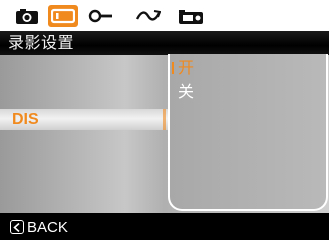 Image resolution: width=329 pixels, height=240 pixels. I want to click on tab-connect, so click(148, 16).